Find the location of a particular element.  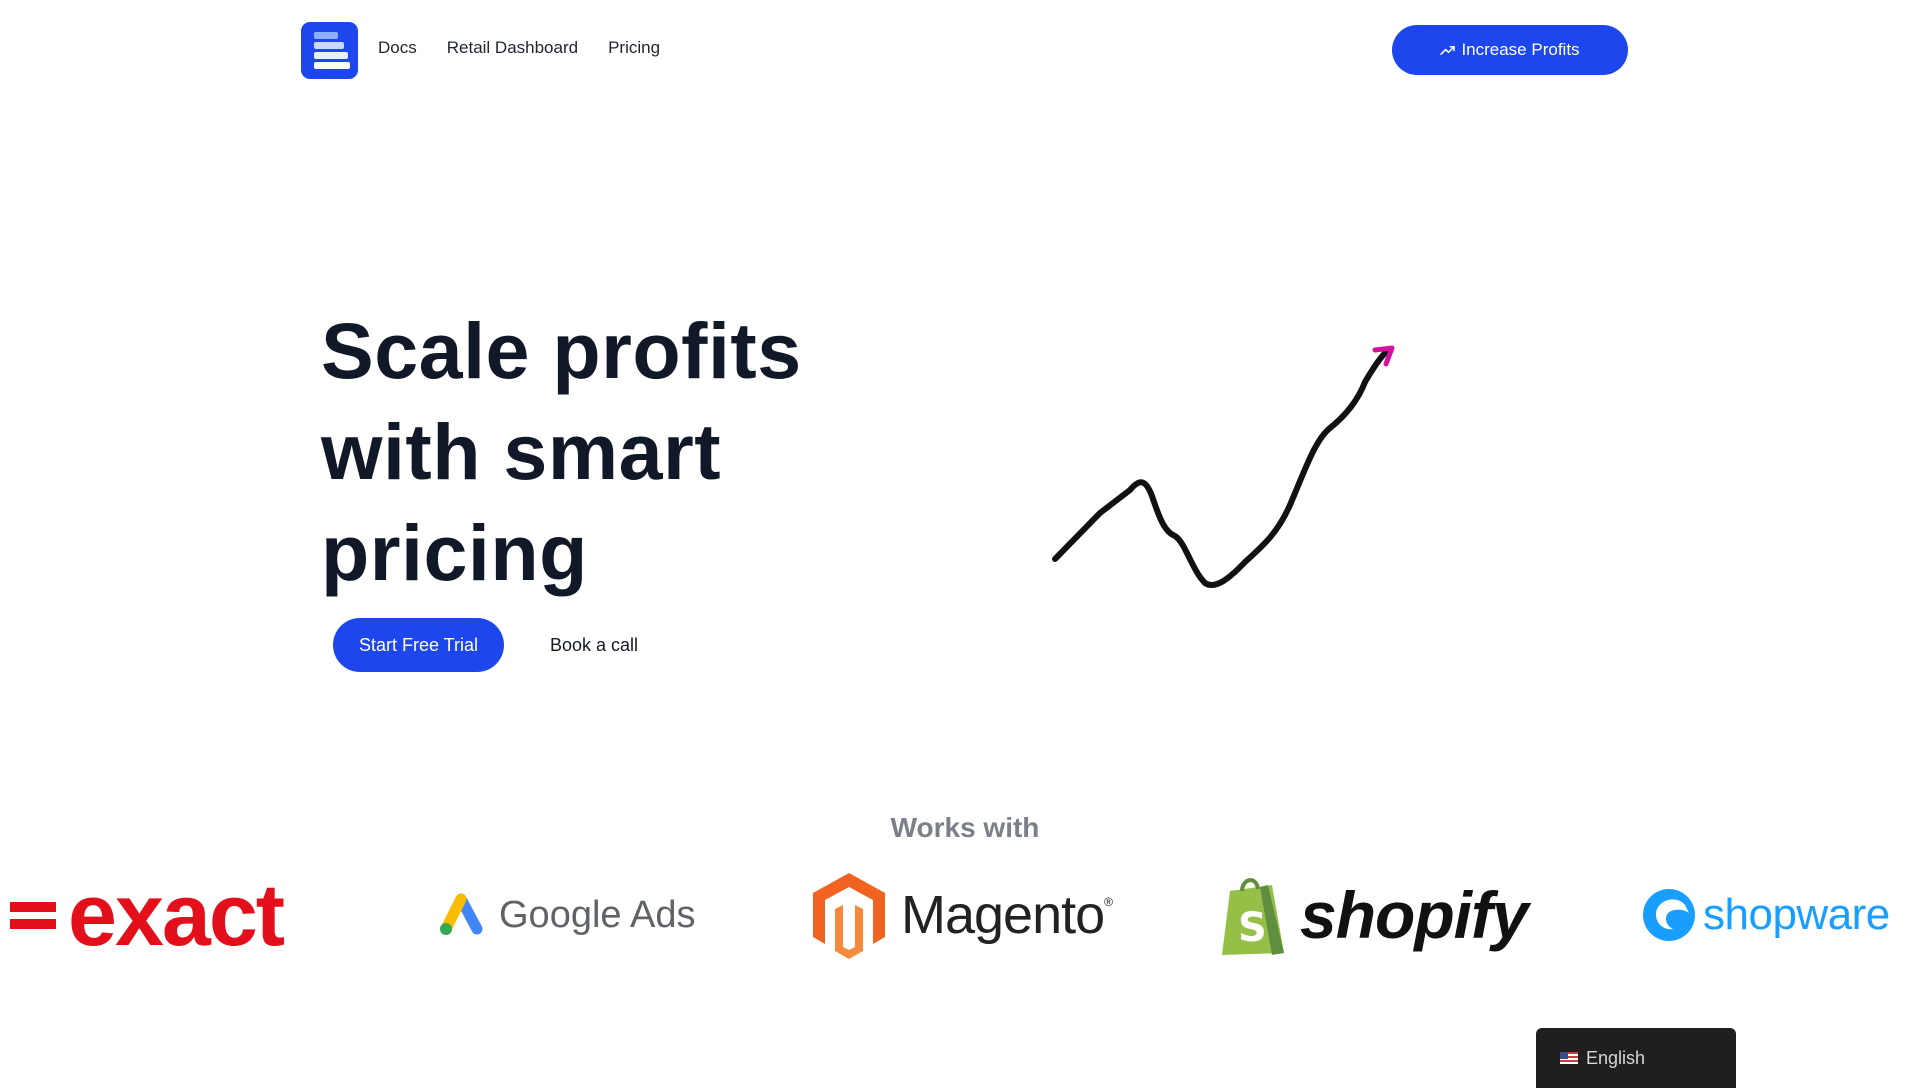

magento-wordmark: Magento is located at coordinates (1003, 915).